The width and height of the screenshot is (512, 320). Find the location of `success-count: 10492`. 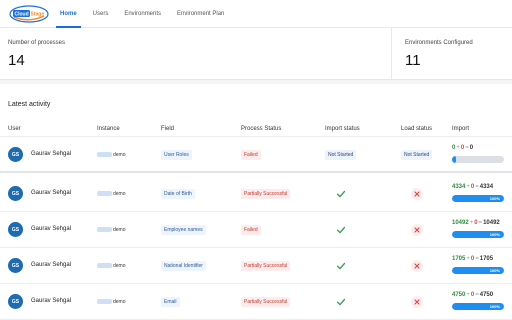

success-count: 10492 is located at coordinates (460, 223).